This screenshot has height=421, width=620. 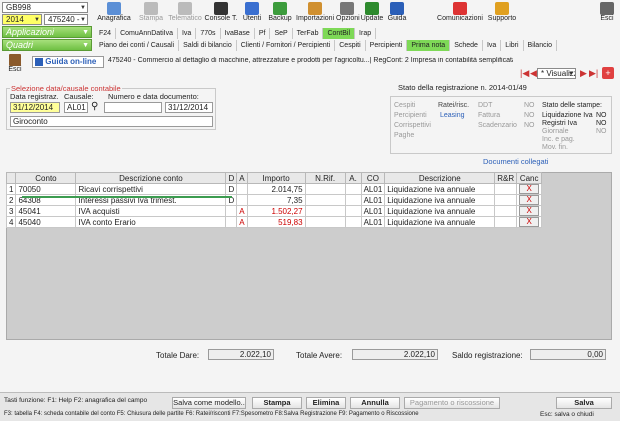 What do you see at coordinates (22, 19) in the screenshot?
I see `year-select: 2014 ▼` at bounding box center [22, 19].